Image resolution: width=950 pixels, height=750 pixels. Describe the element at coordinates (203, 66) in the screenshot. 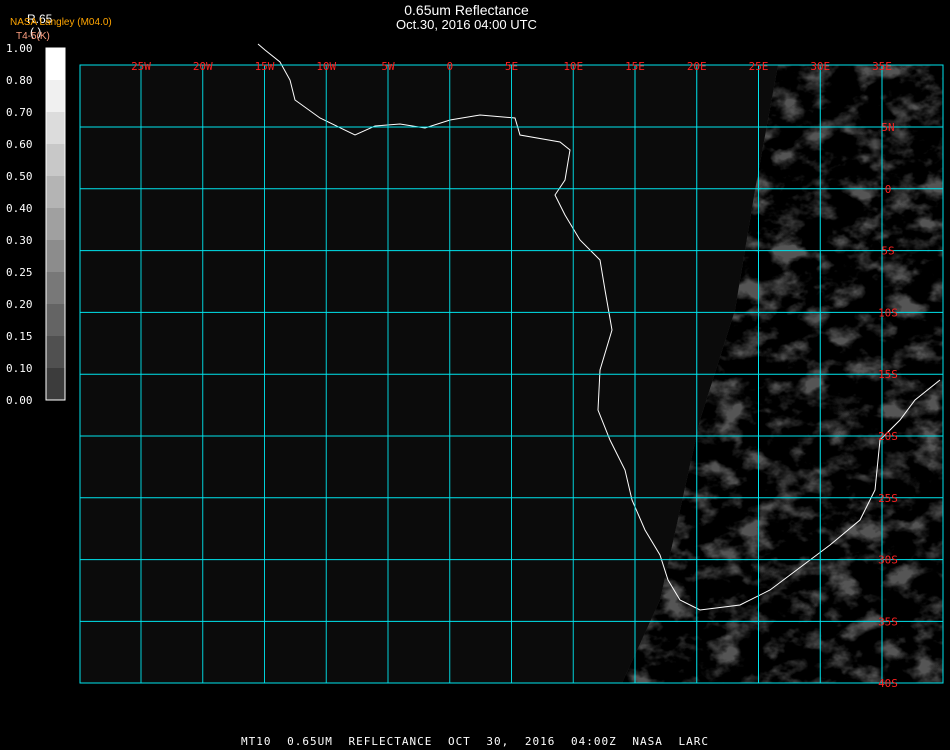

I see `longitude-label: 20W` at that location.